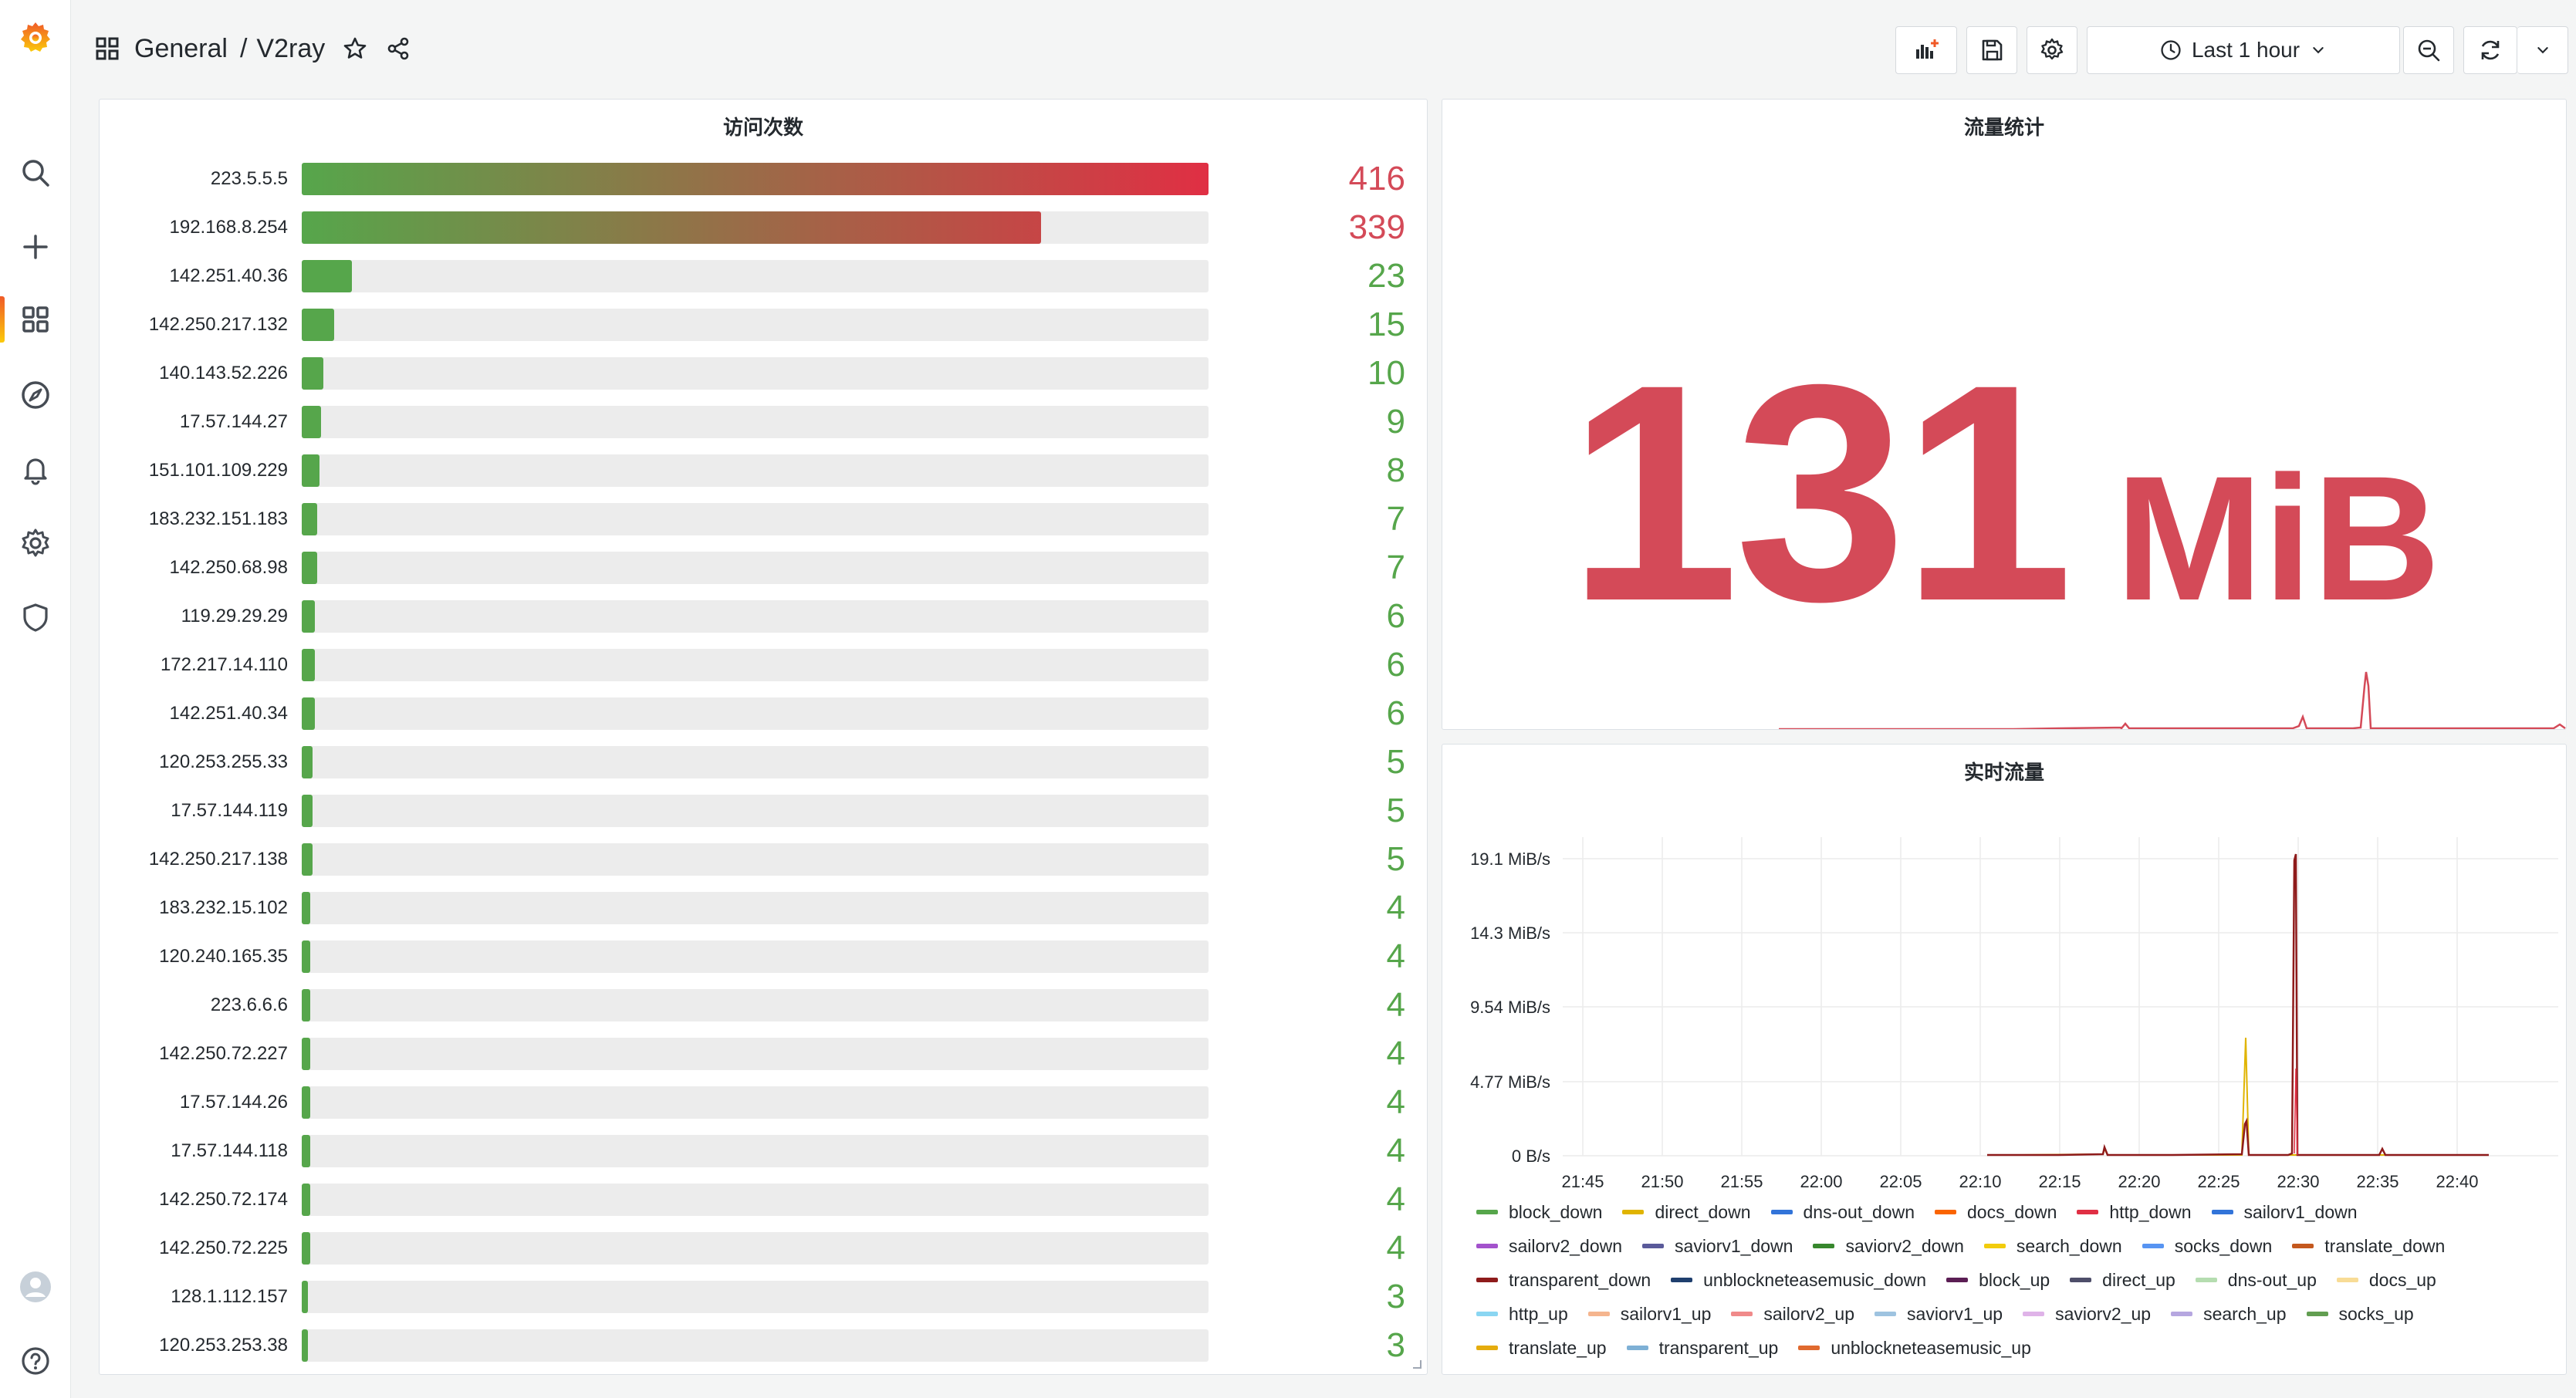 The height and width of the screenshot is (1398, 2576). I want to click on legend-item: dns-out_up, so click(2256, 1280).